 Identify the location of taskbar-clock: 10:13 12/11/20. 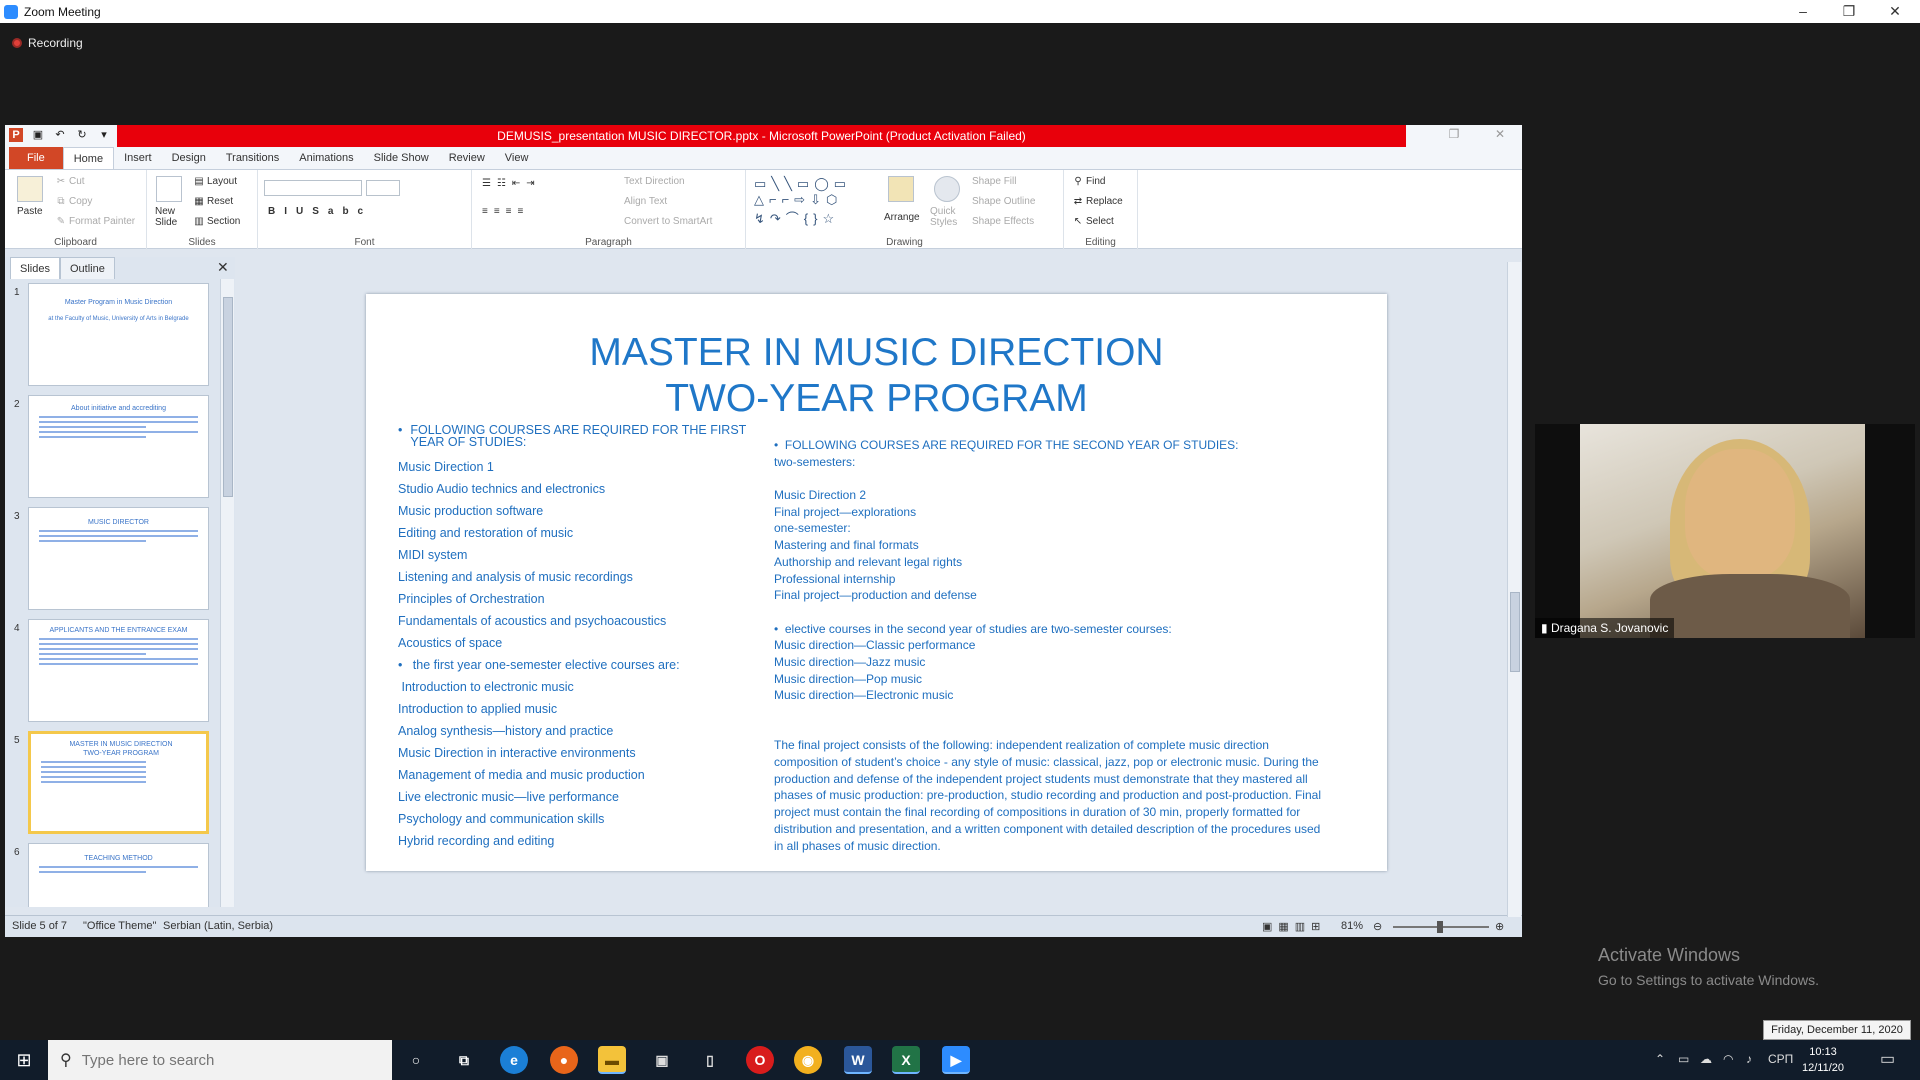
(1823, 1060).